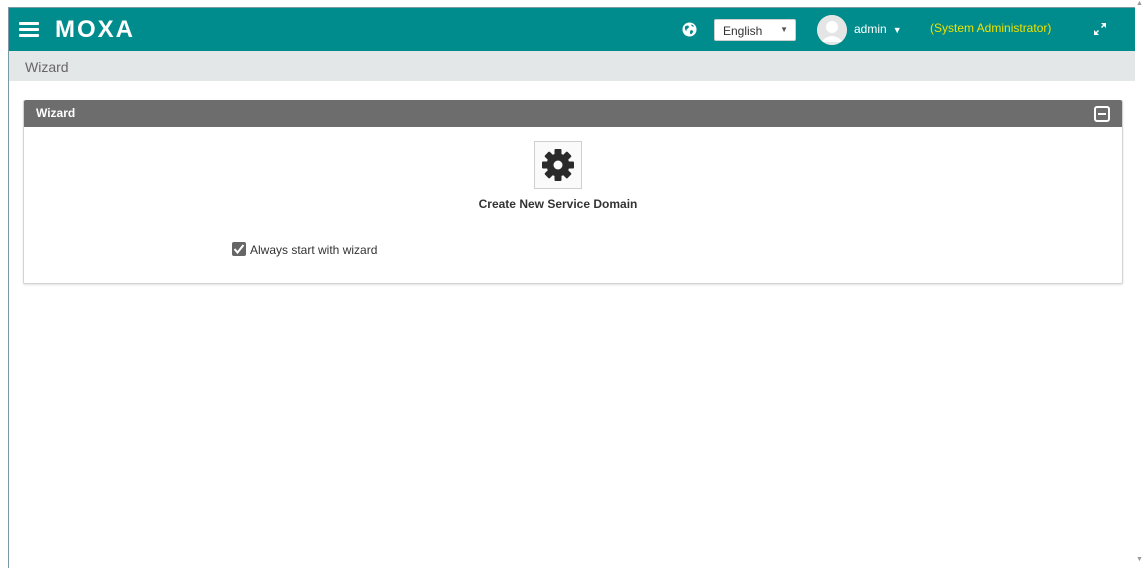 Image resolution: width=1142 pixels, height=568 pixels. Describe the element at coordinates (572, 66) in the screenshot. I see `breadcrumb-bar: Wizard` at that location.